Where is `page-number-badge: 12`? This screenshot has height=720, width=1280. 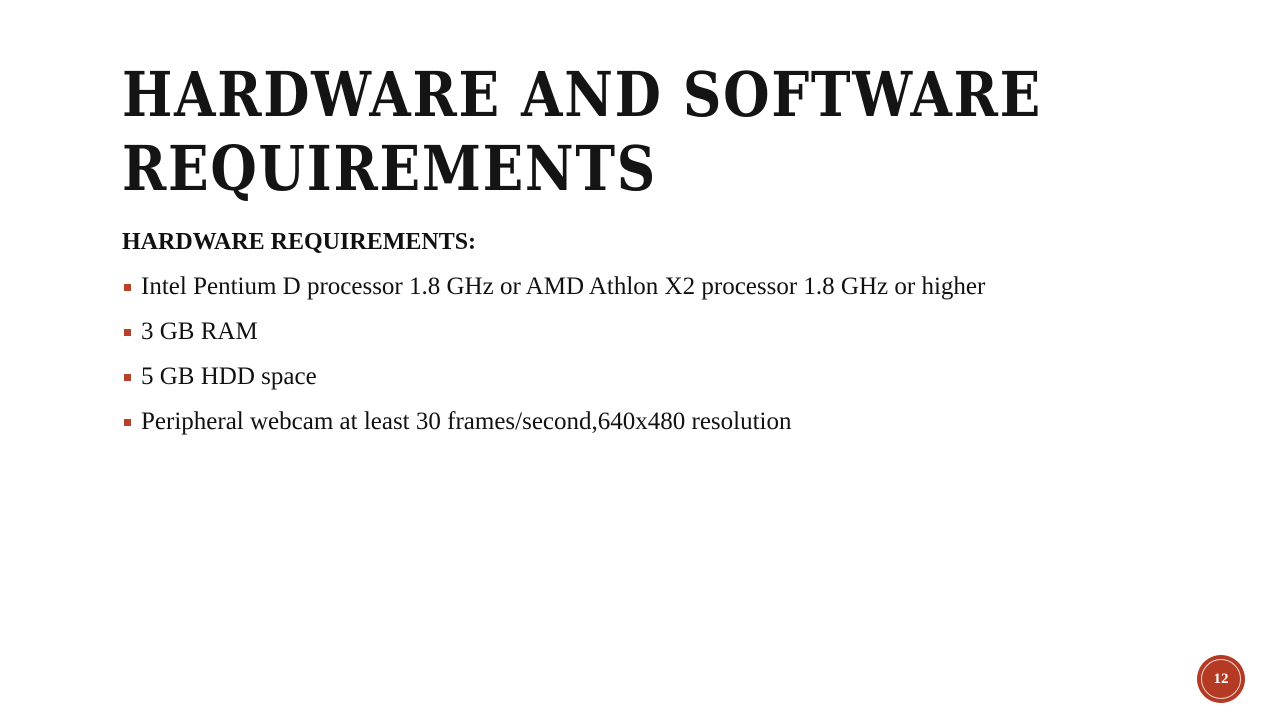
page-number-badge: 12 is located at coordinates (1221, 679).